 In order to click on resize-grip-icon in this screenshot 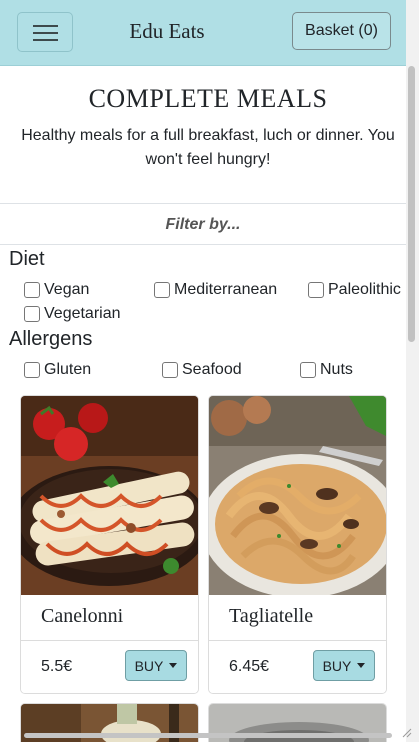, I will do `click(406, 732)`.